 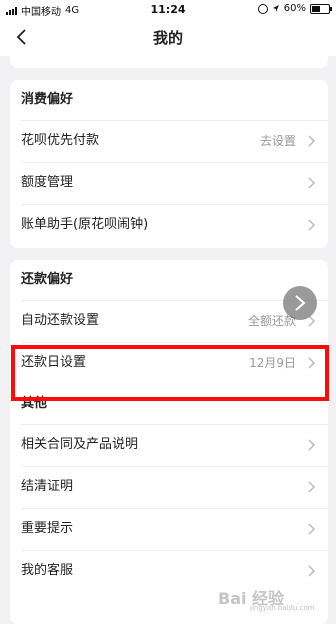 I want to click on row-label: 花呗优先付款, so click(x=60, y=140).